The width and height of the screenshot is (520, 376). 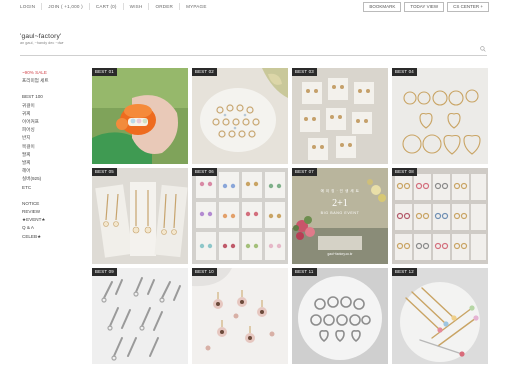 What do you see at coordinates (110, 6) in the screenshot?
I see `cart-link: CART (0)` at bounding box center [110, 6].